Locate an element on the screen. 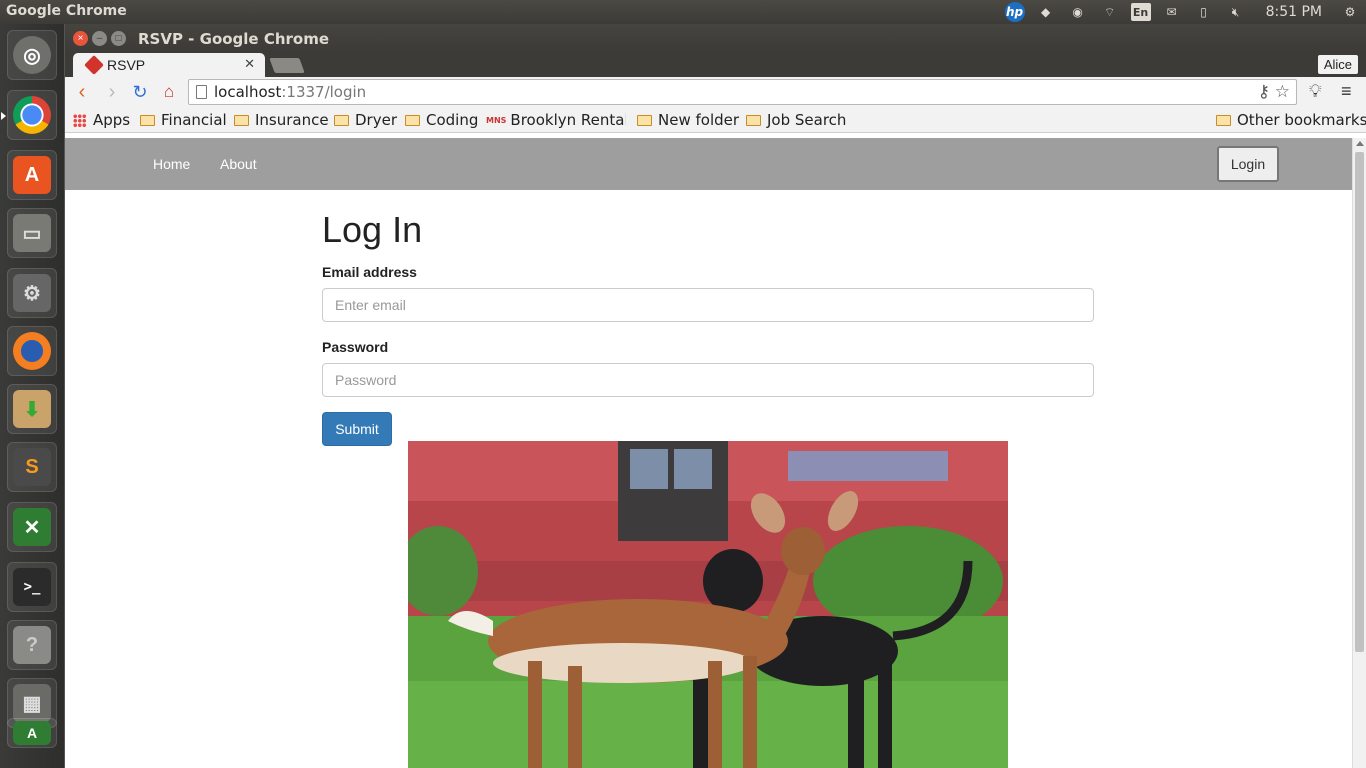  menu-icon: ≡ is located at coordinates (1346, 91).